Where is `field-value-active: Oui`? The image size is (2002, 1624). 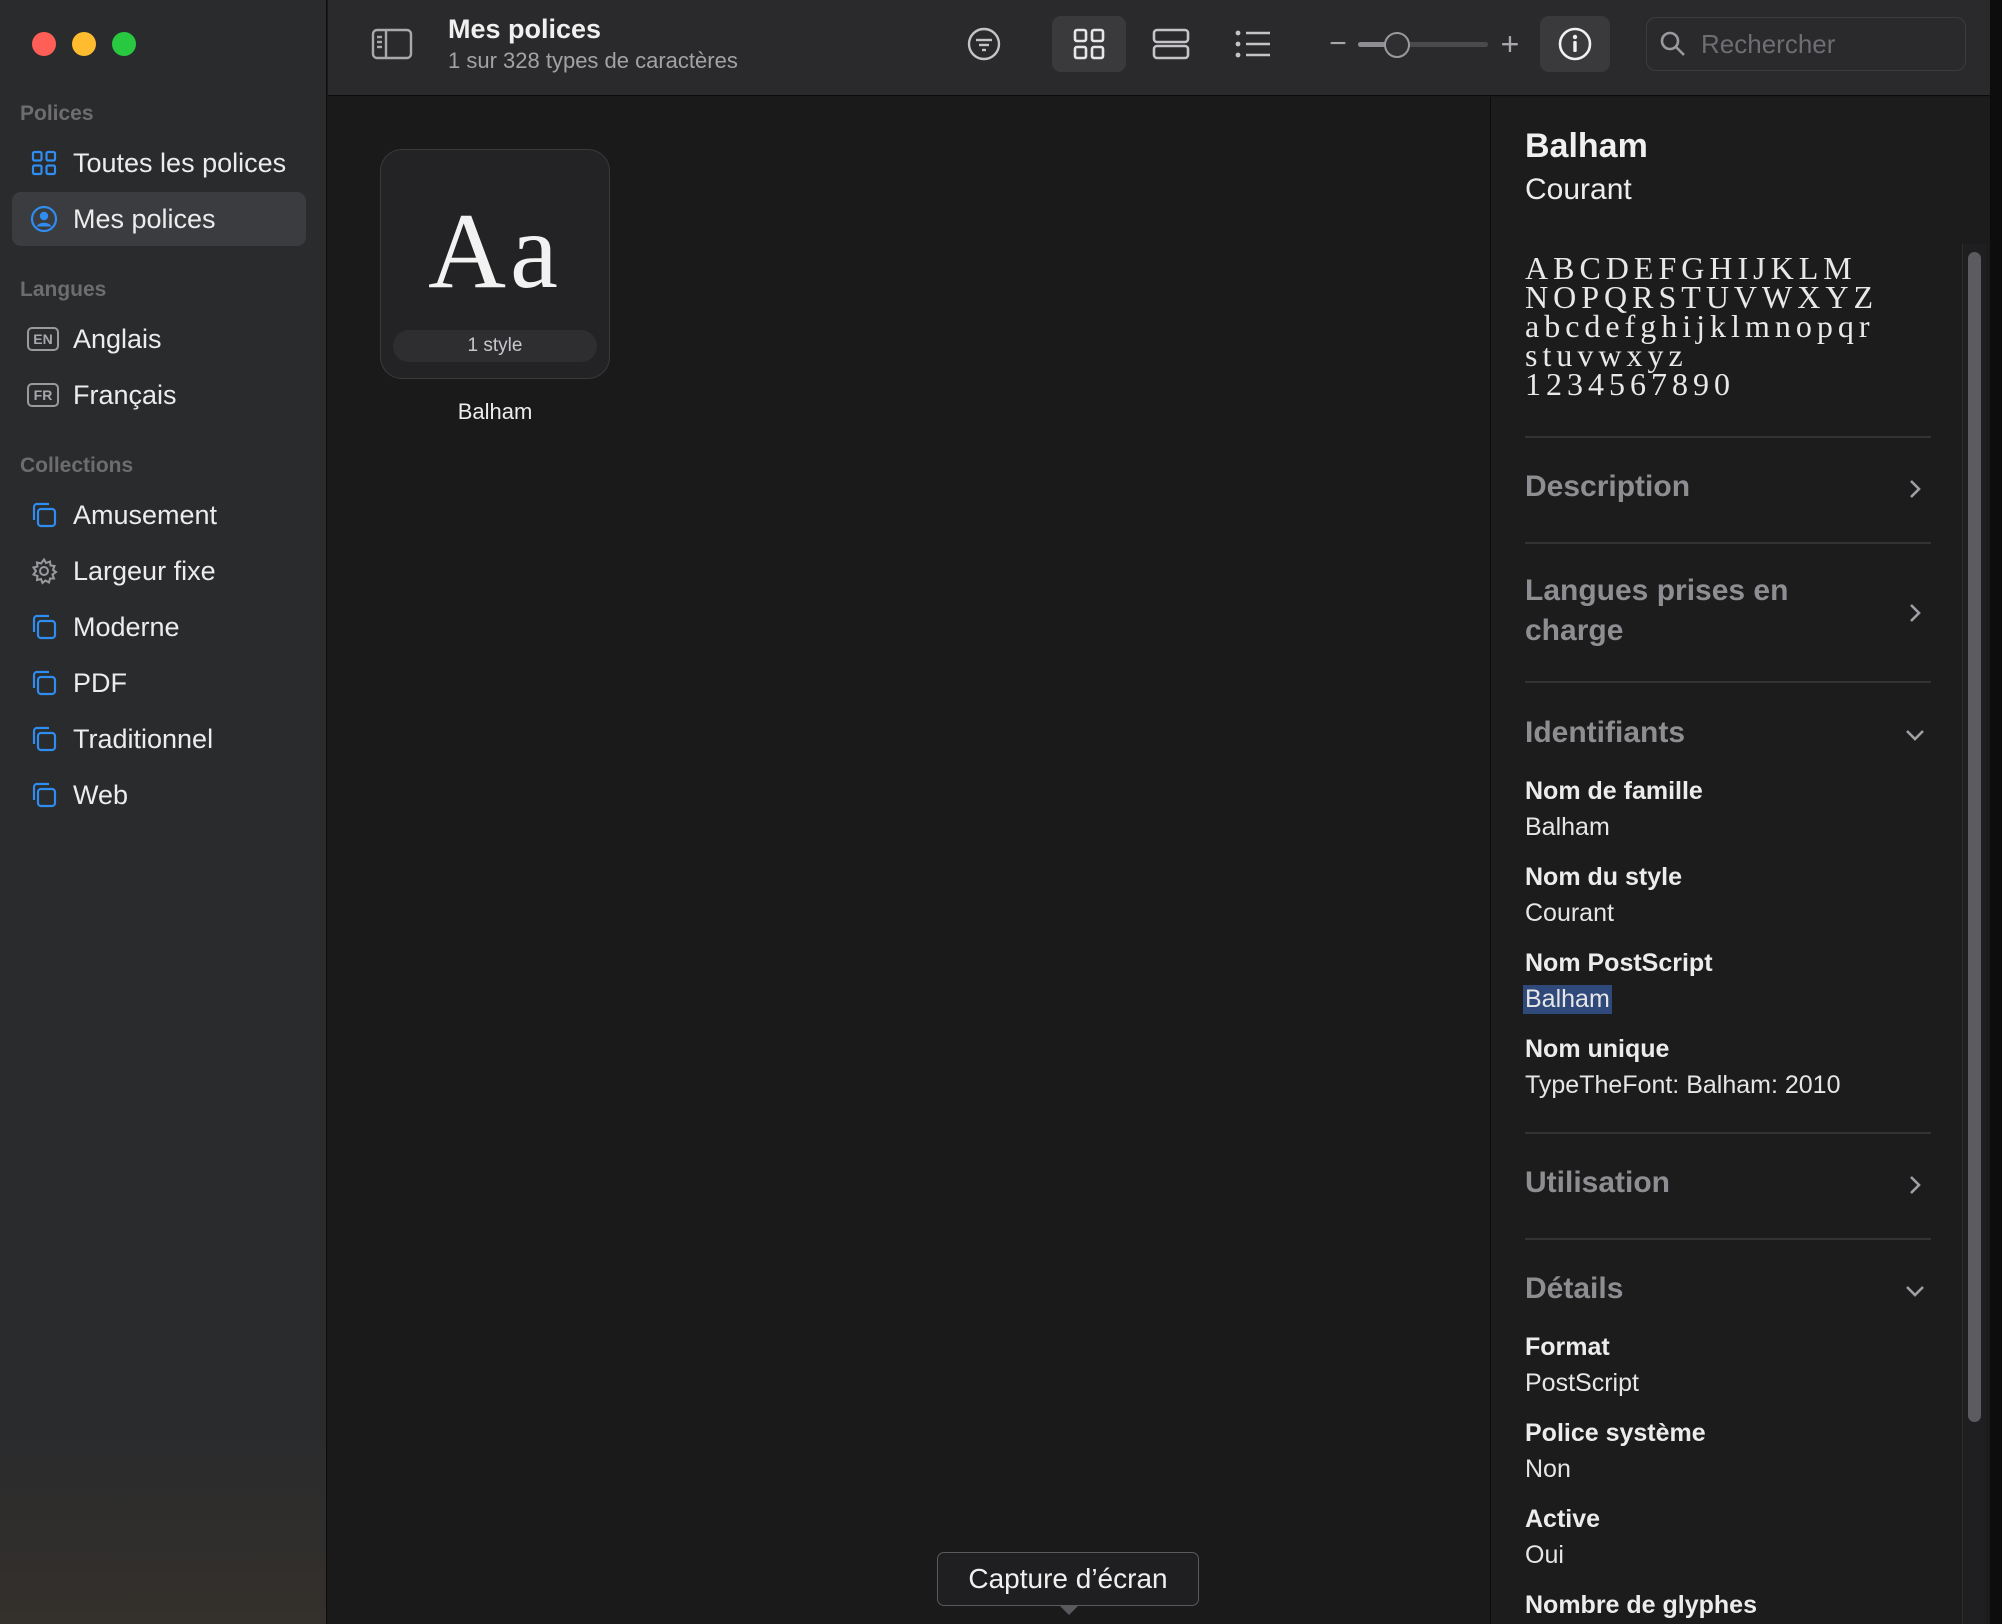
field-value-active: Oui is located at coordinates (1544, 1555).